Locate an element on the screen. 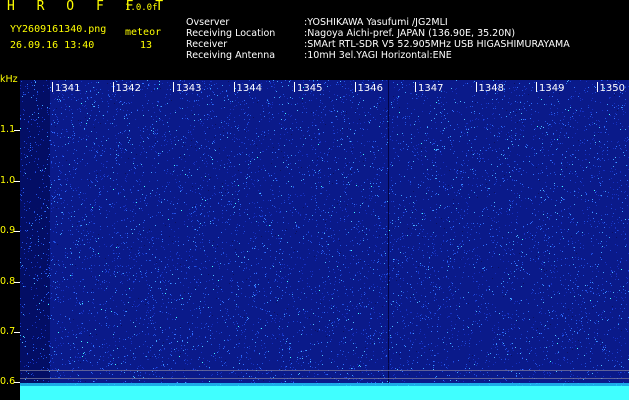 Image resolution: width=629 pixels, height=400 pixels. meteor-count: 13 is located at coordinates (146, 45).